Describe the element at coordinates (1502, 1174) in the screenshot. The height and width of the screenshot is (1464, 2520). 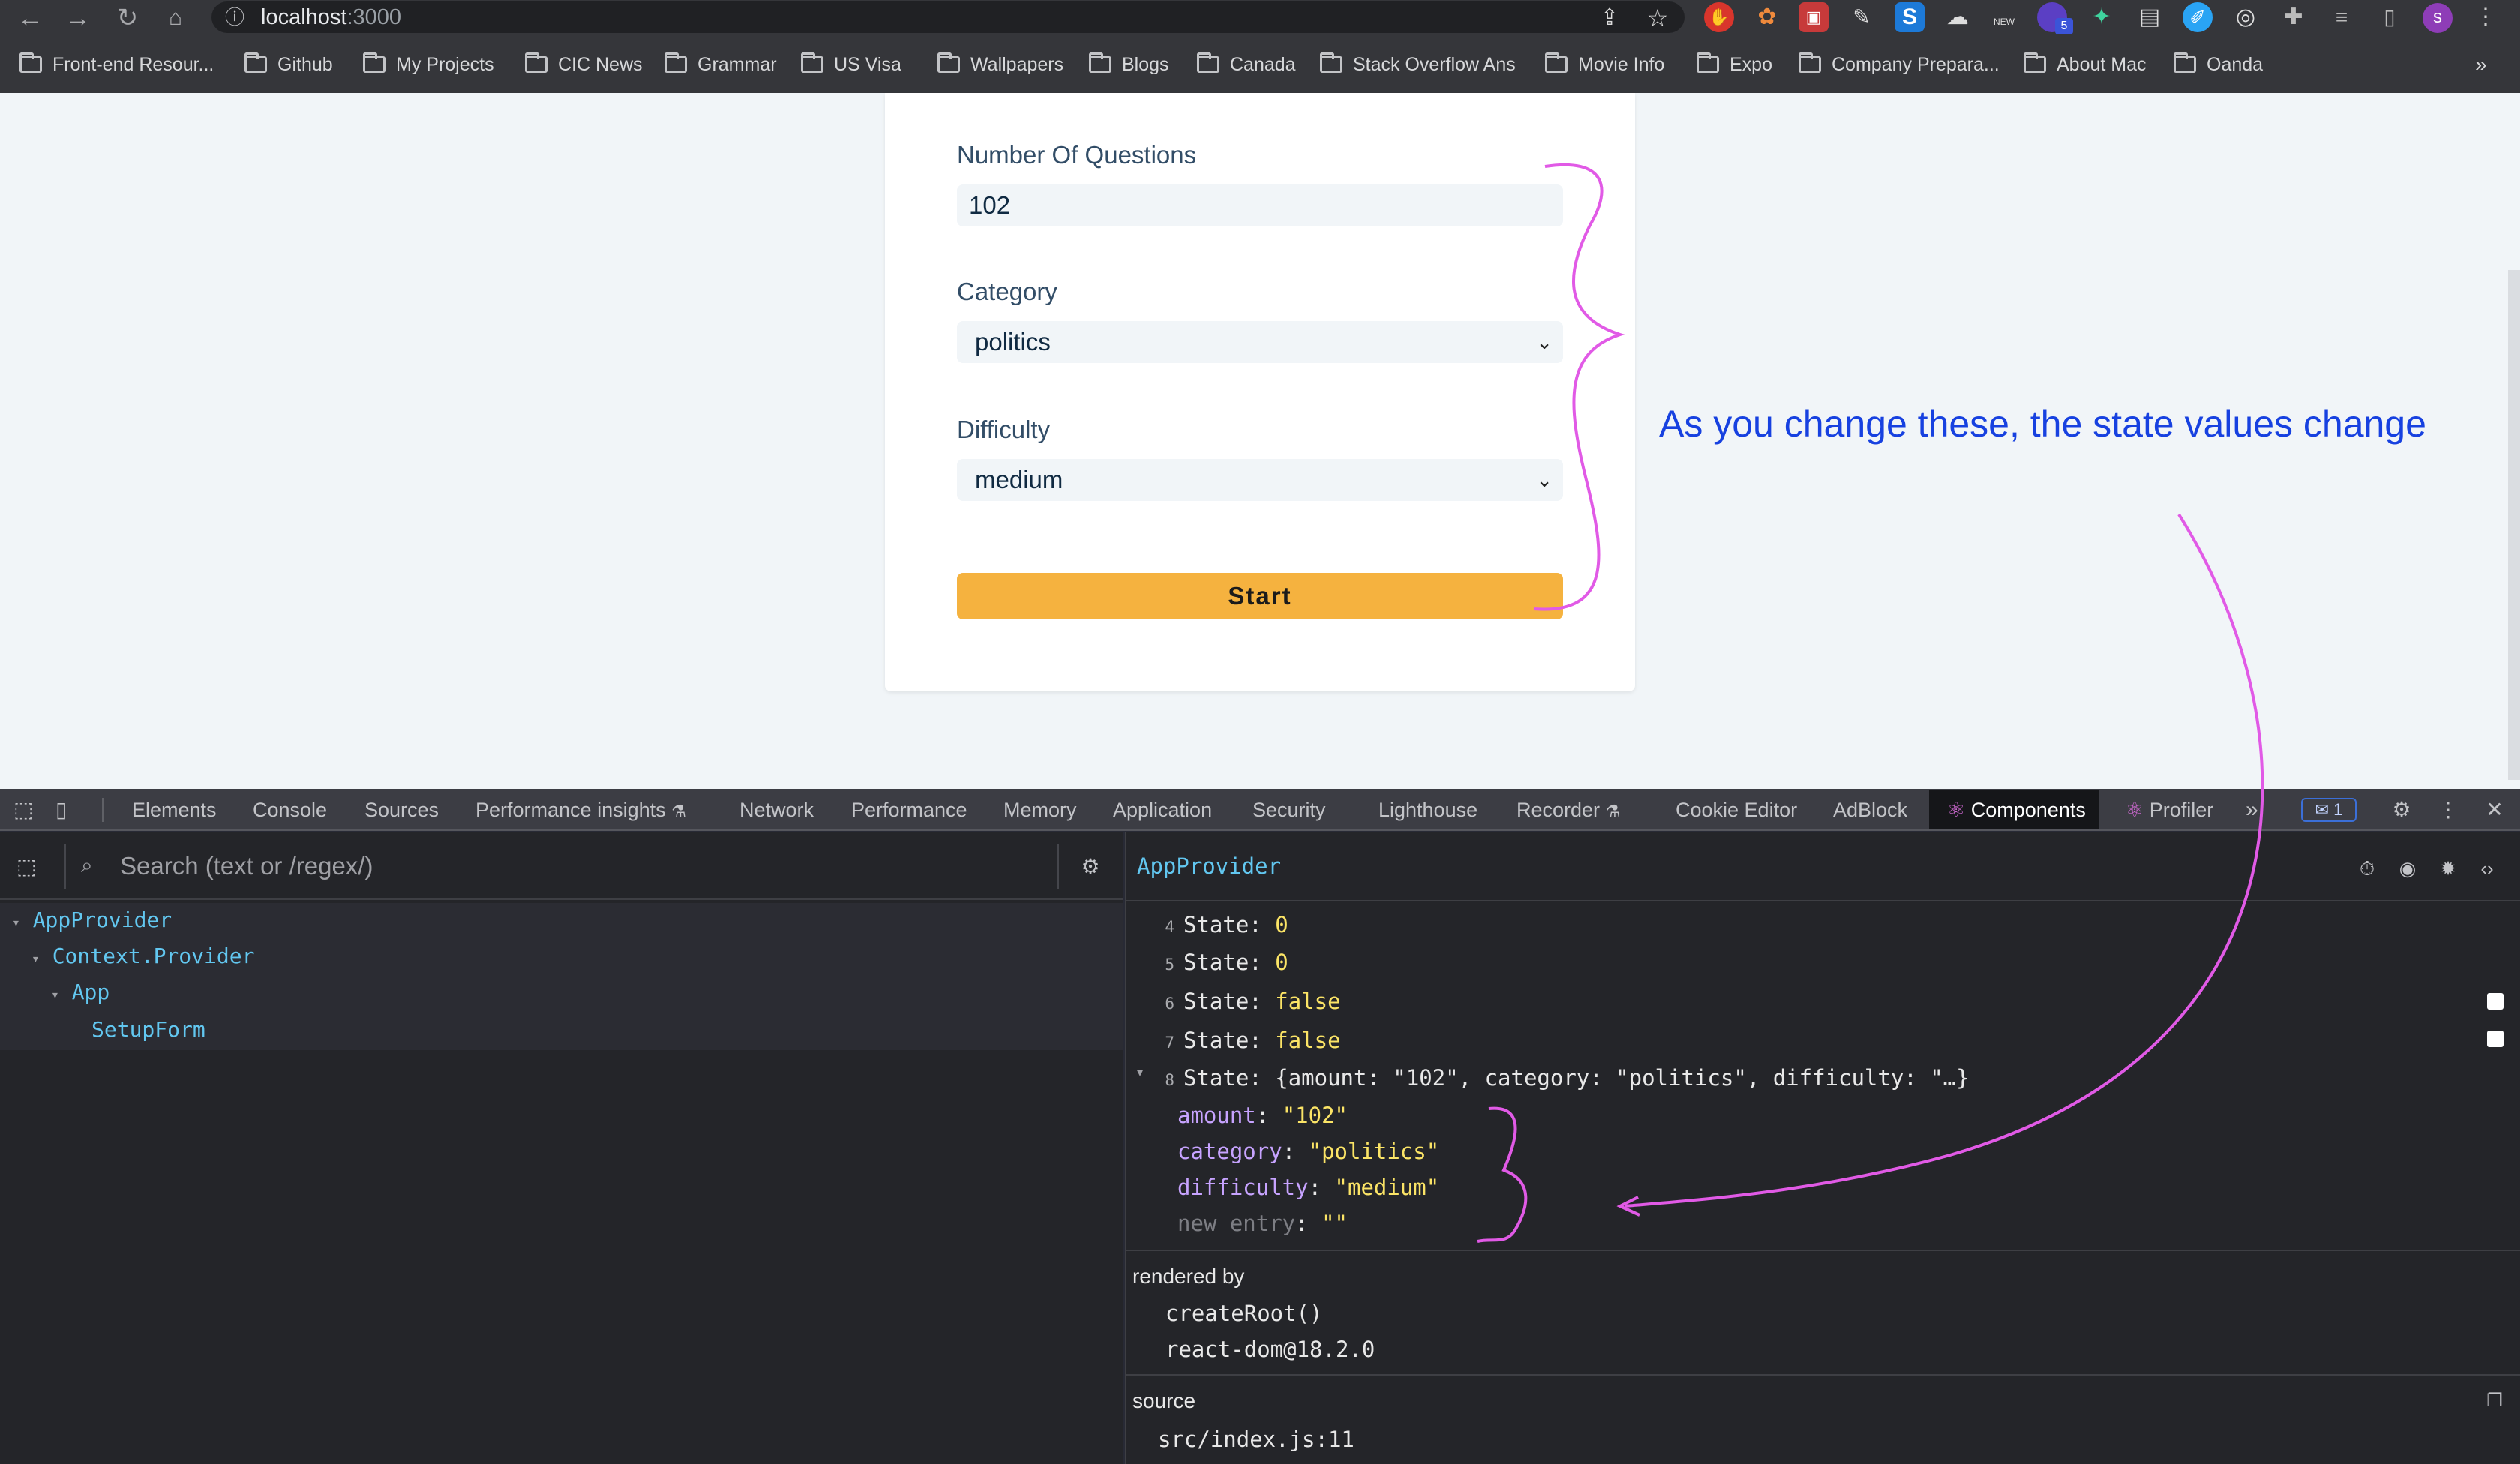
I see `annotation-brace-state` at that location.